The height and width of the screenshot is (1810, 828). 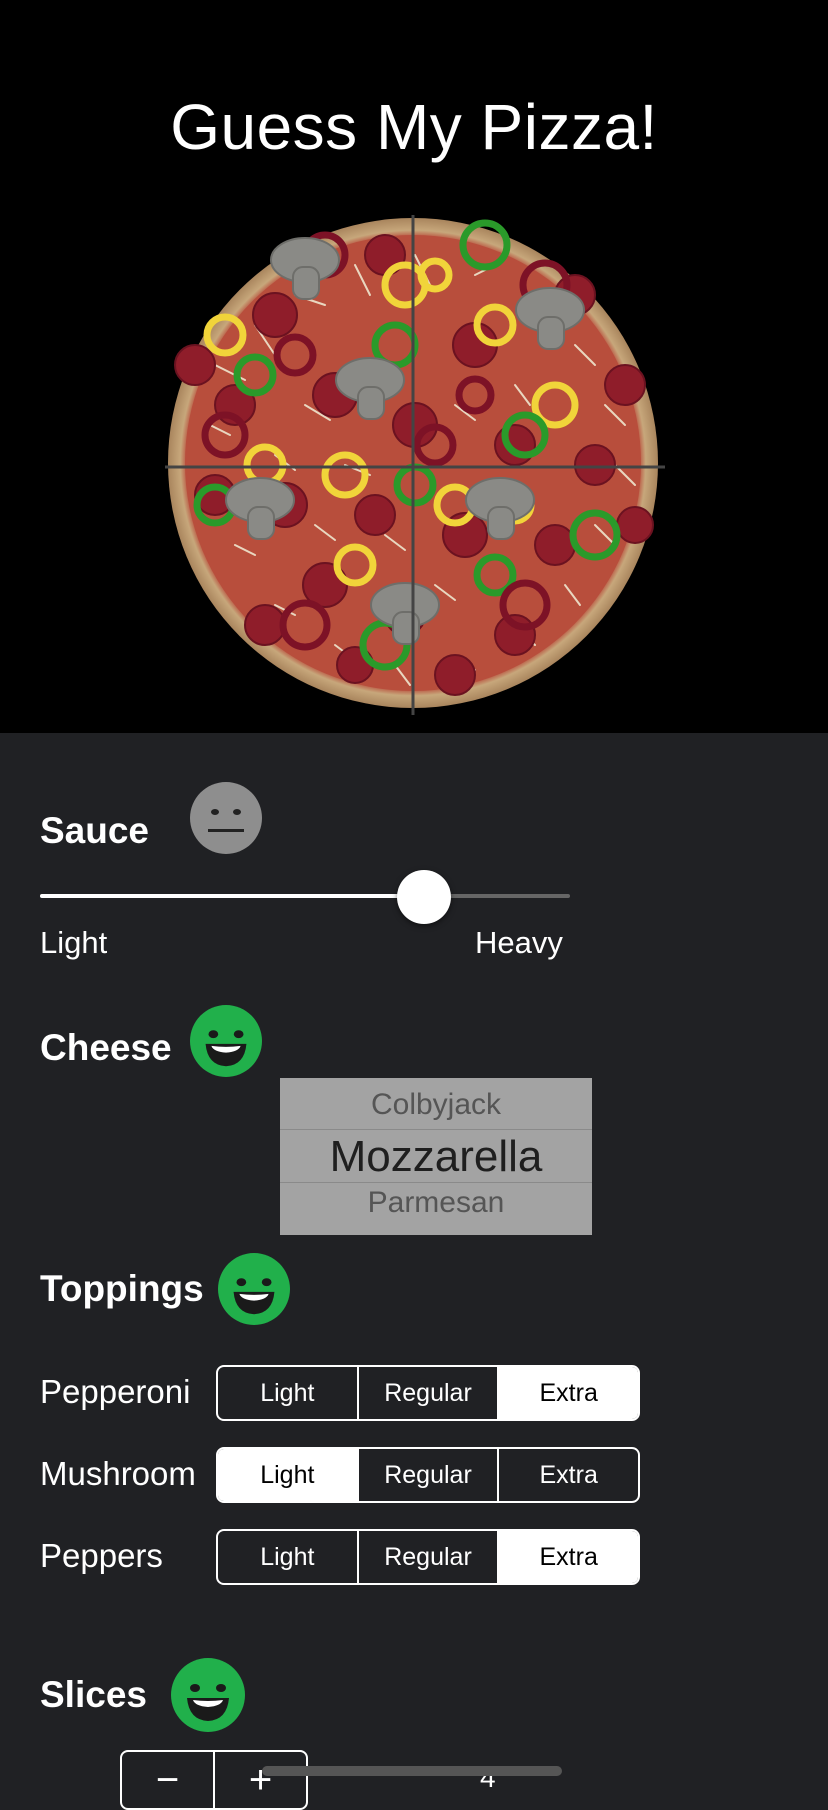 I want to click on slices-stepper: − +, so click(x=214, y=1780).